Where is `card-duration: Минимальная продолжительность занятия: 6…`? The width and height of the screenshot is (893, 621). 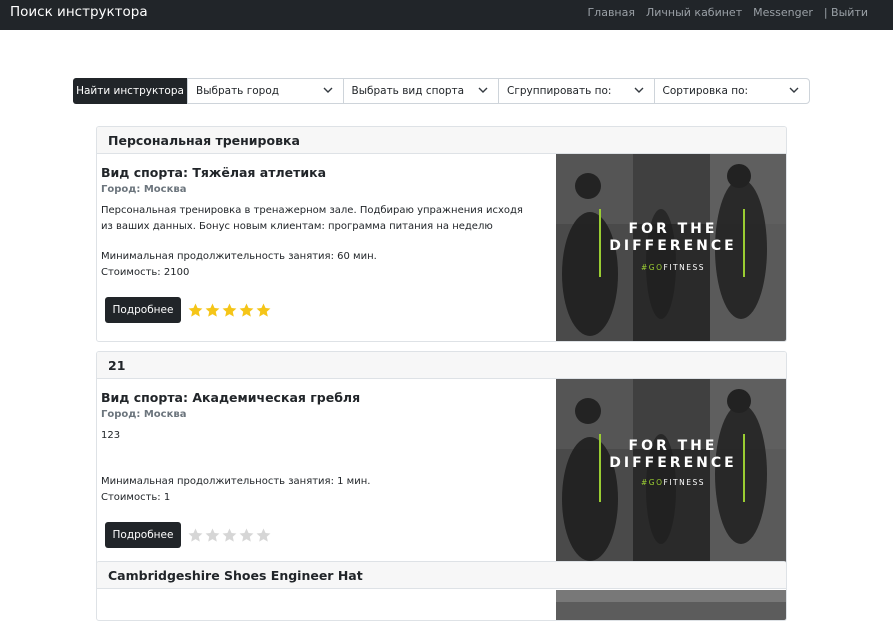
card-duration: Минимальная продолжительность занятия: 6… is located at coordinates (239, 256).